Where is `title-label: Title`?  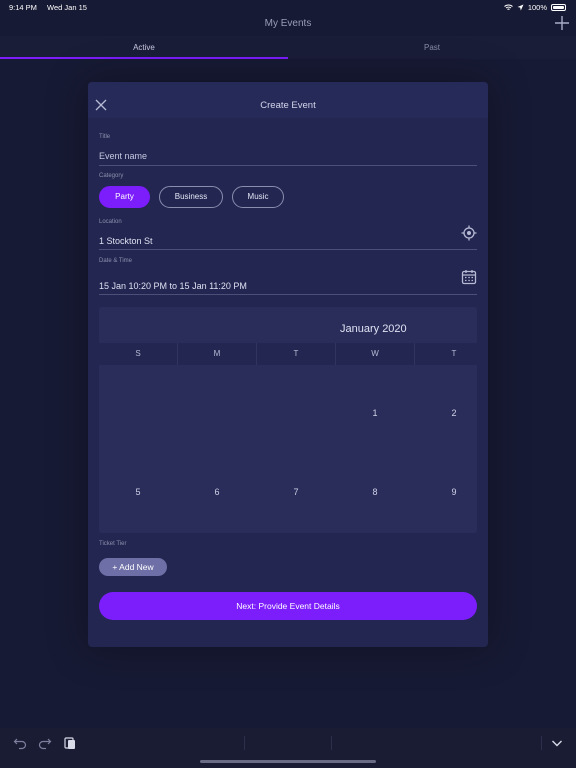 title-label: Title is located at coordinates (105, 137).